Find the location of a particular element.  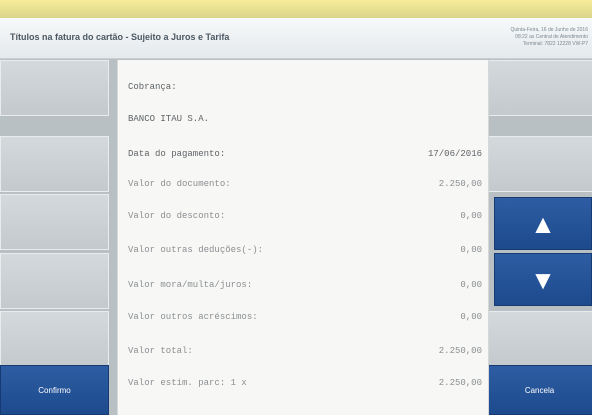

meta-line-date: Quinta-Feira, 16 de Junho de 2016 is located at coordinates (549, 30).